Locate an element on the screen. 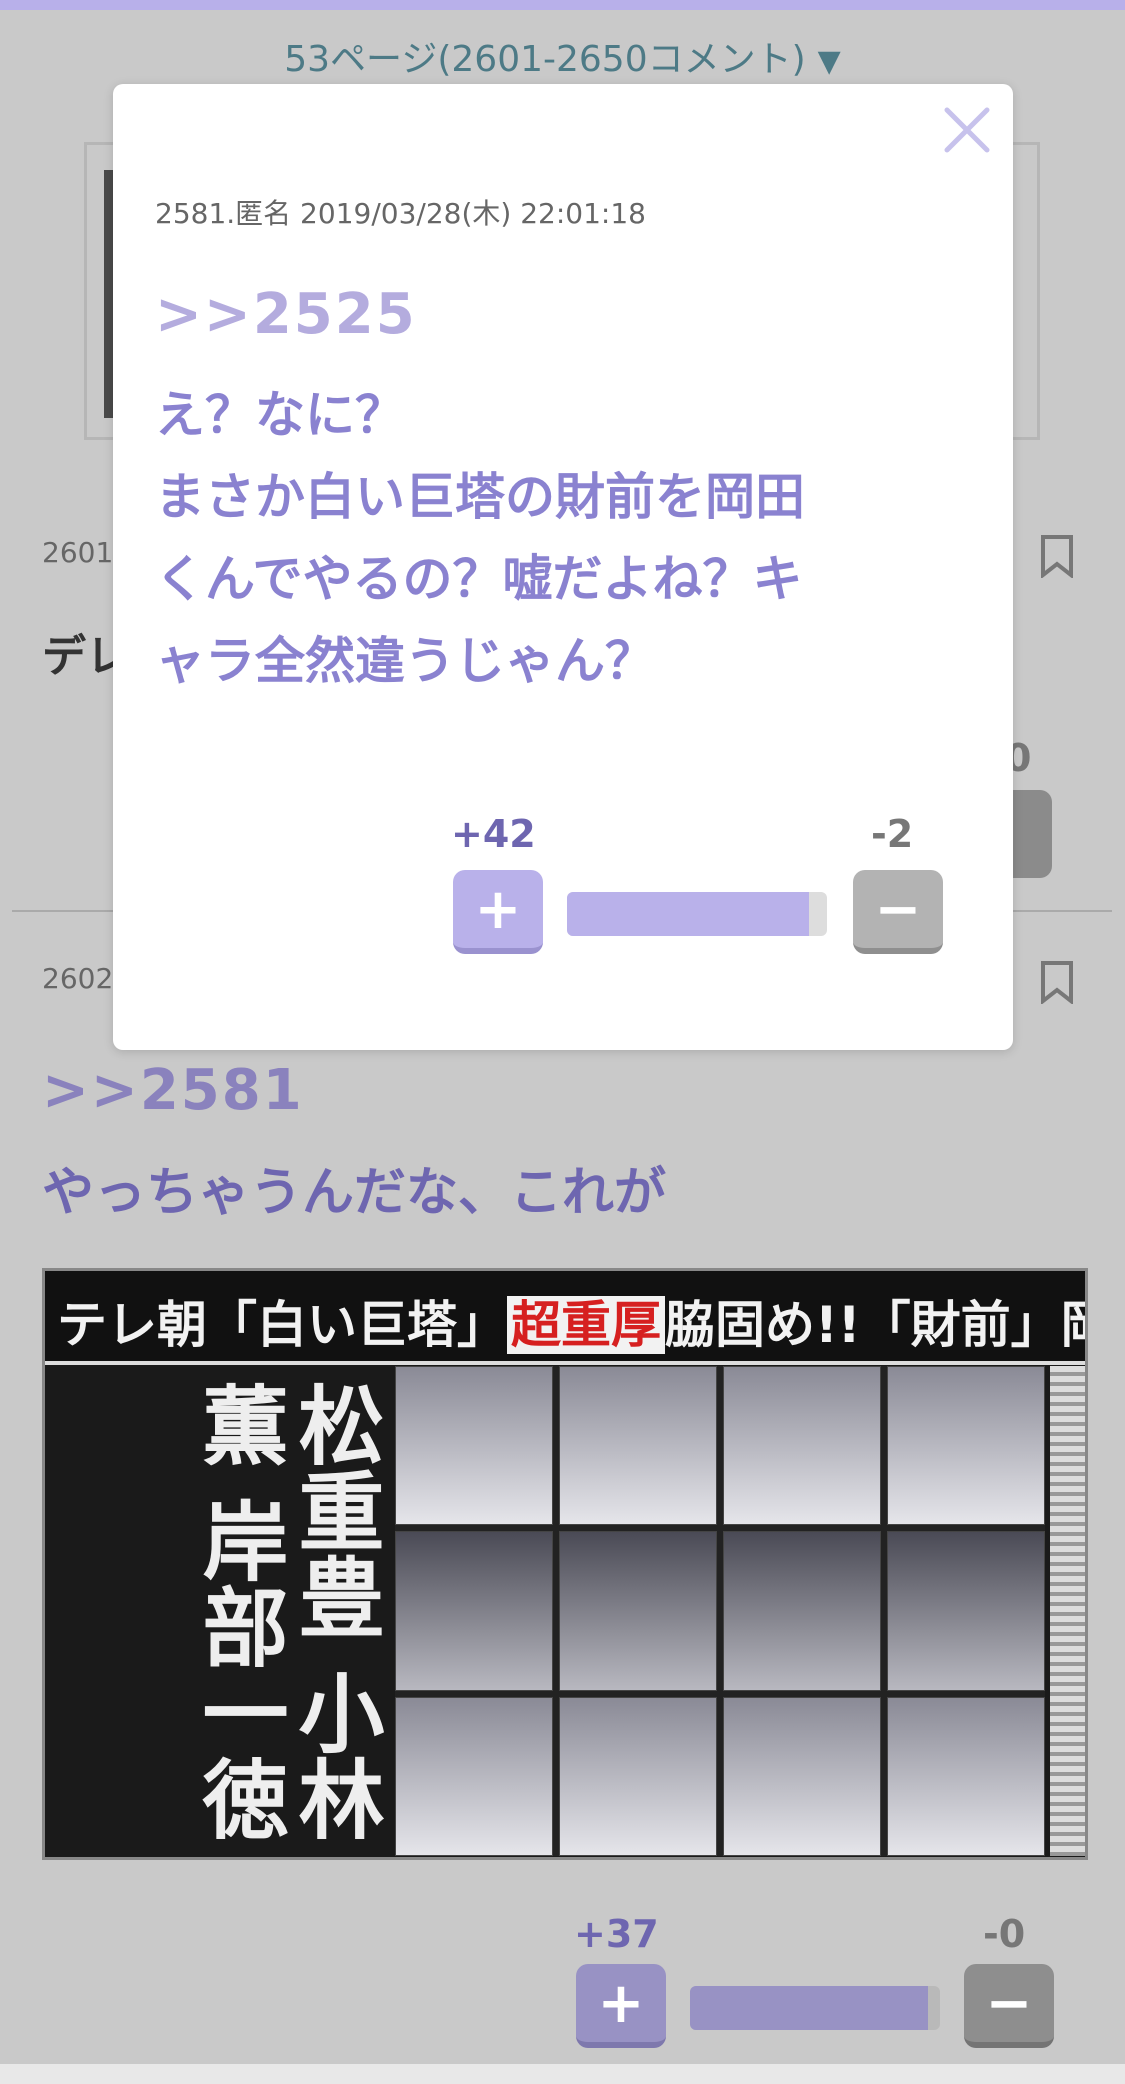 The image size is (1125, 2084). bottom-strip is located at coordinates (562, 2074).